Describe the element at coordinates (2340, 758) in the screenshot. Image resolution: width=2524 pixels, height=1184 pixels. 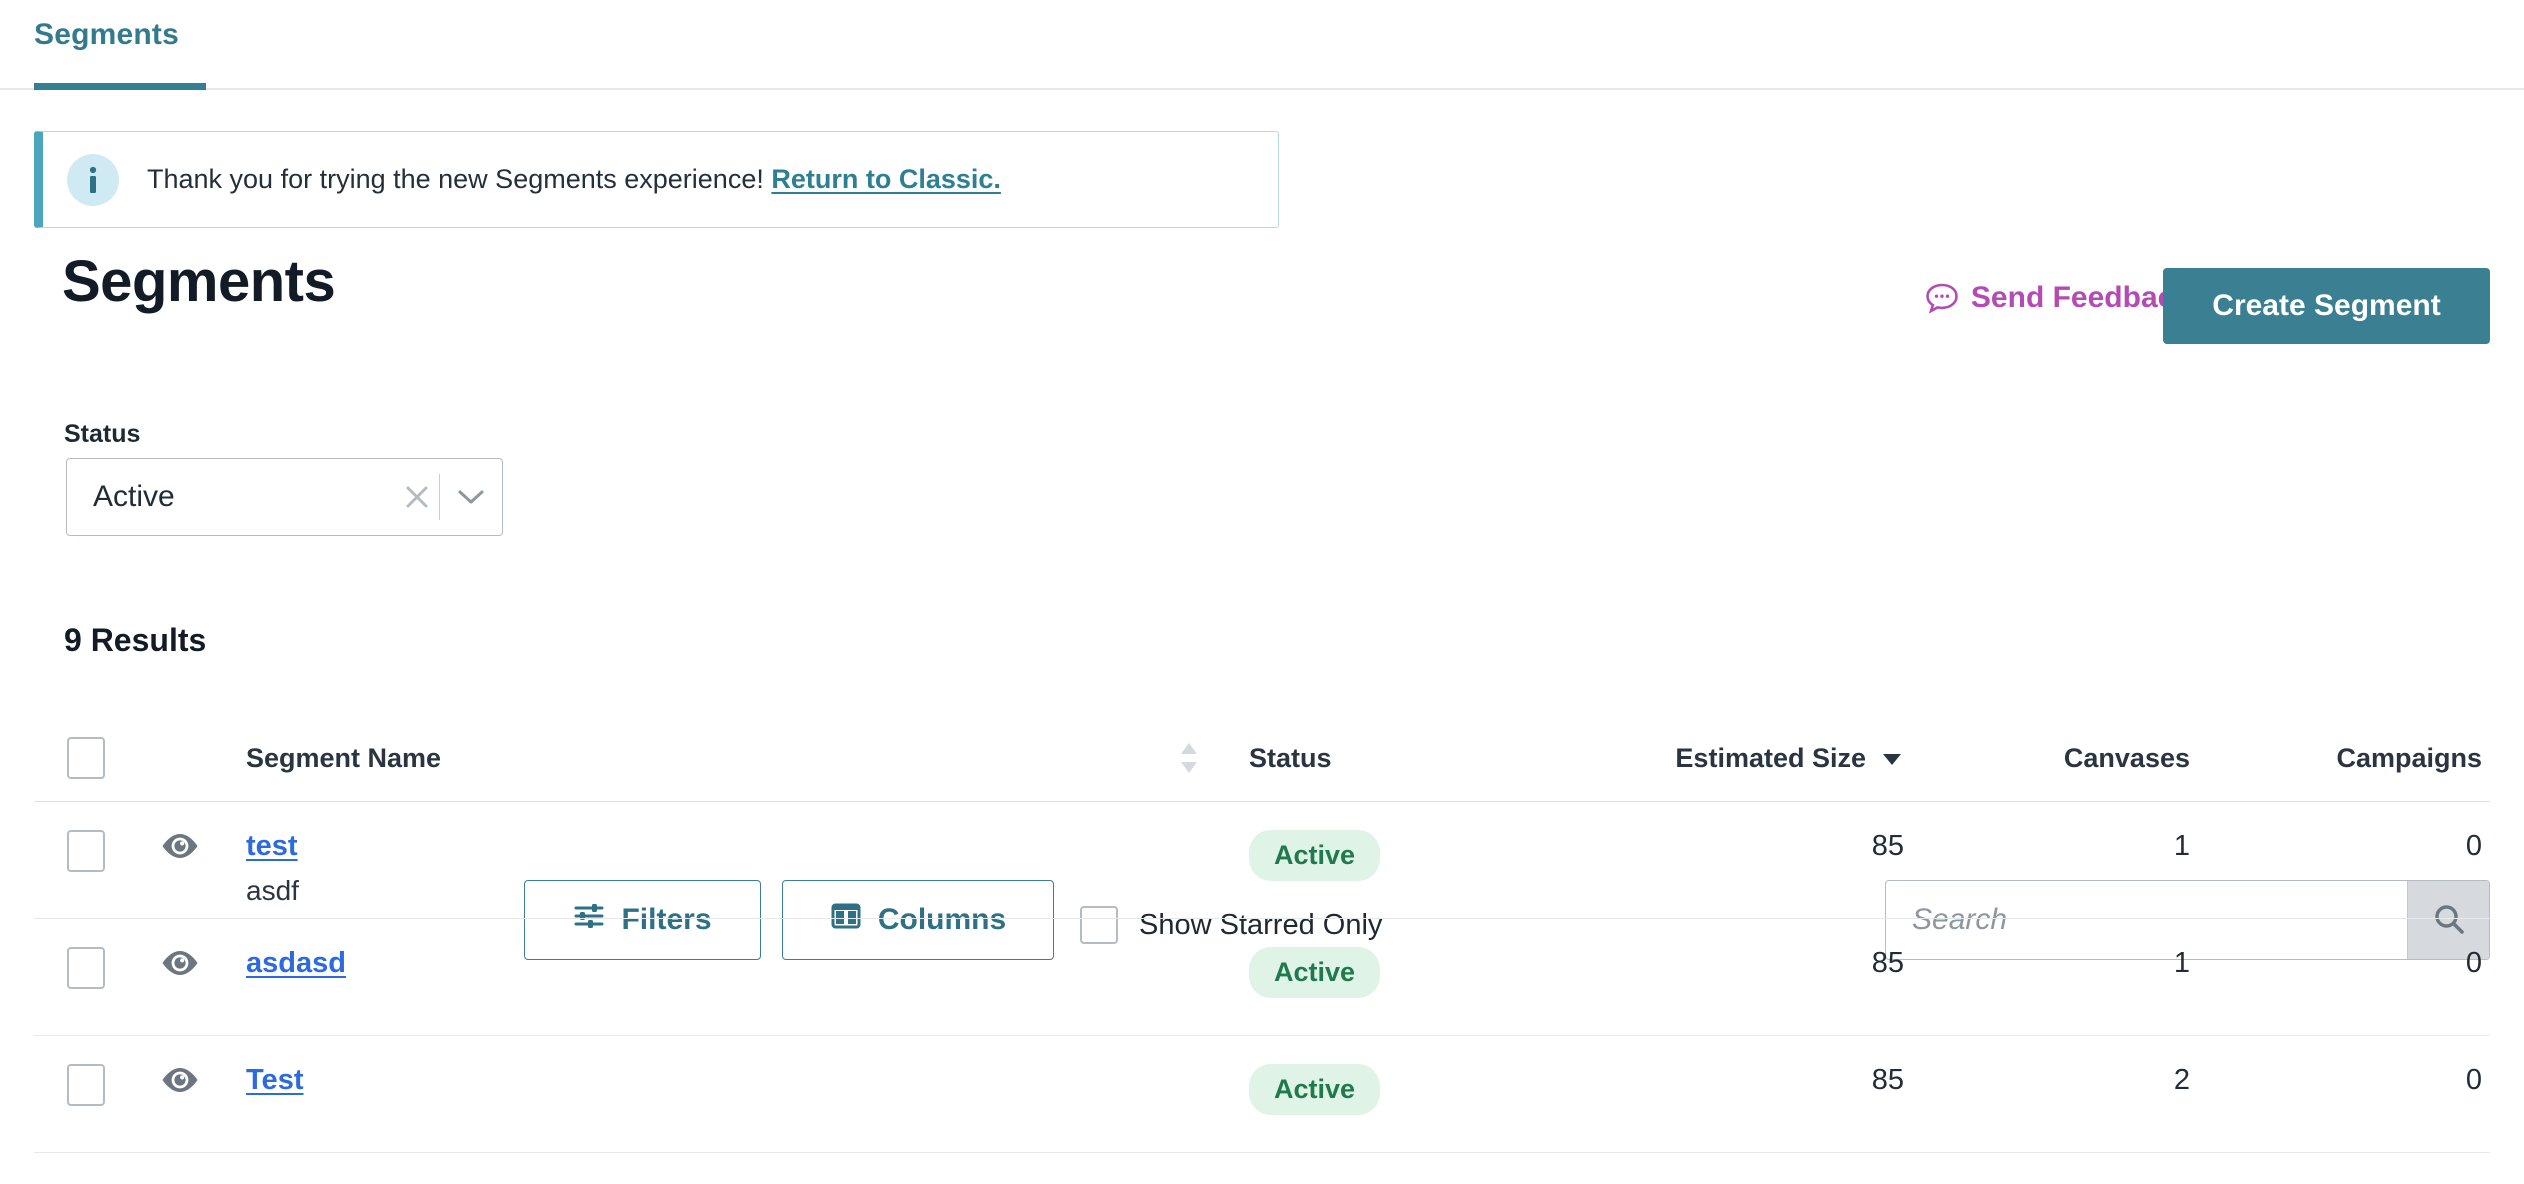
I see `header-campaigns: Campaigns` at that location.